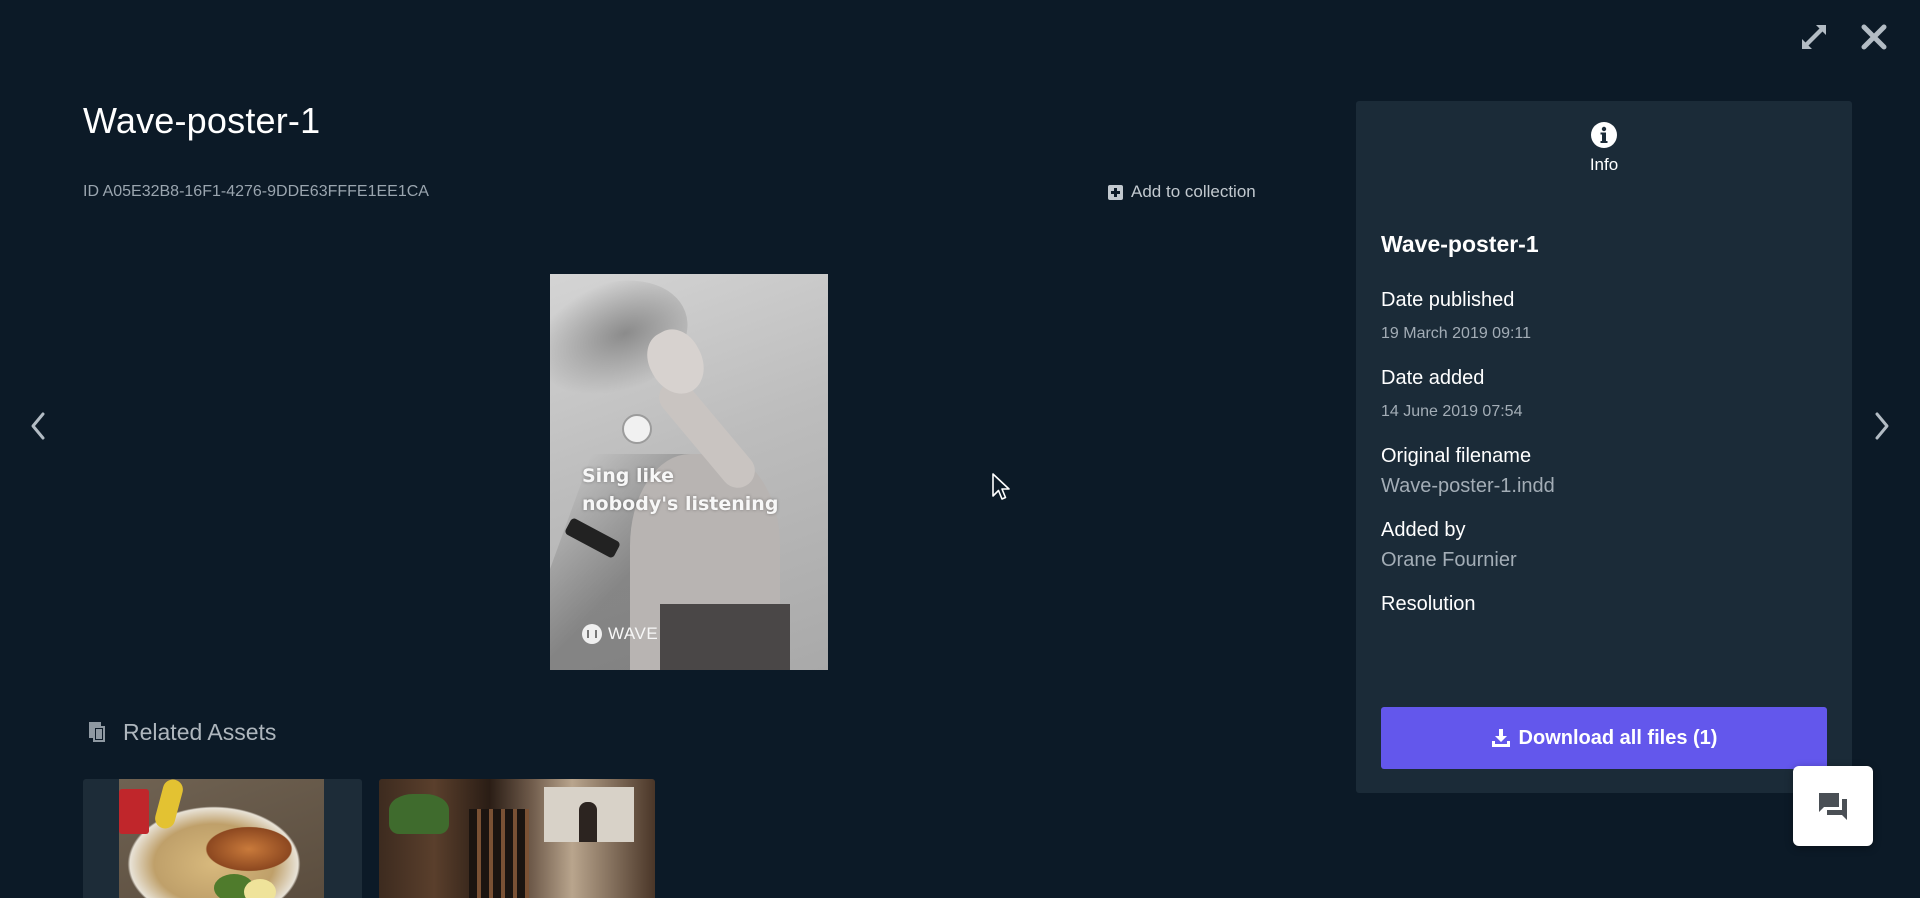 This screenshot has height=898, width=1920. I want to click on poster-figure-pants, so click(725, 637).